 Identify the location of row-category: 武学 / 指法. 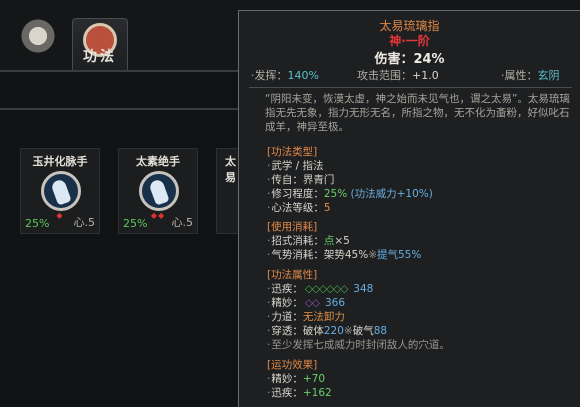
(295, 165).